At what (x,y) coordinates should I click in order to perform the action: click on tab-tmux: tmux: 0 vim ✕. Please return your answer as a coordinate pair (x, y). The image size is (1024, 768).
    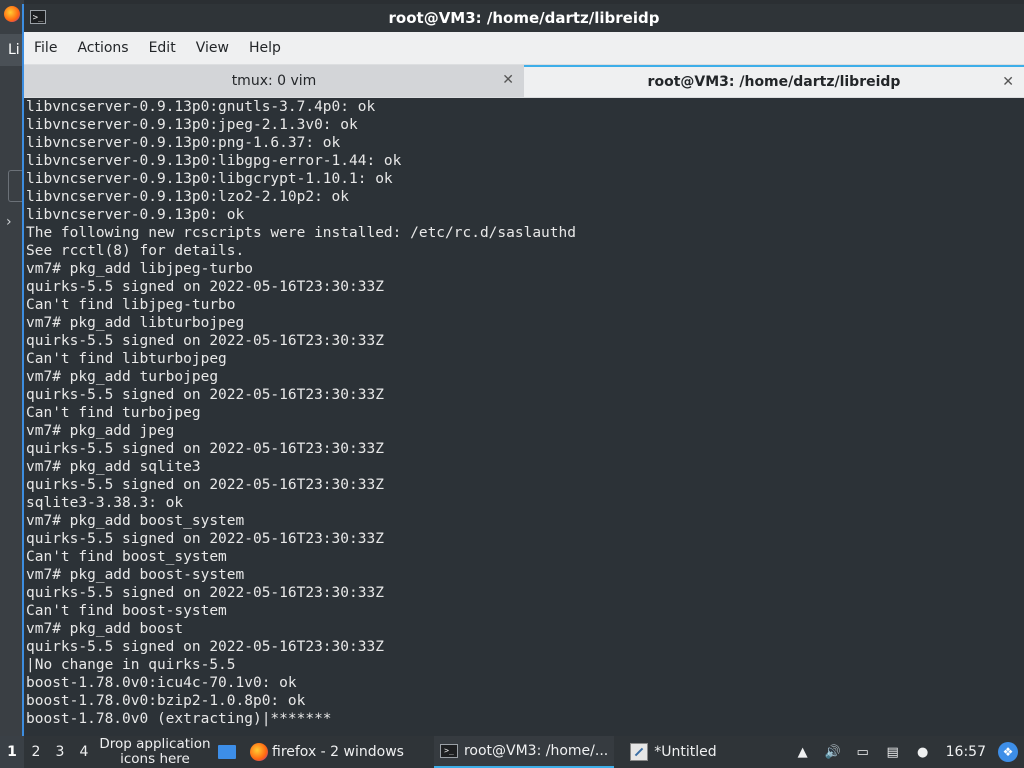
    Looking at the image, I should click on (274, 81).